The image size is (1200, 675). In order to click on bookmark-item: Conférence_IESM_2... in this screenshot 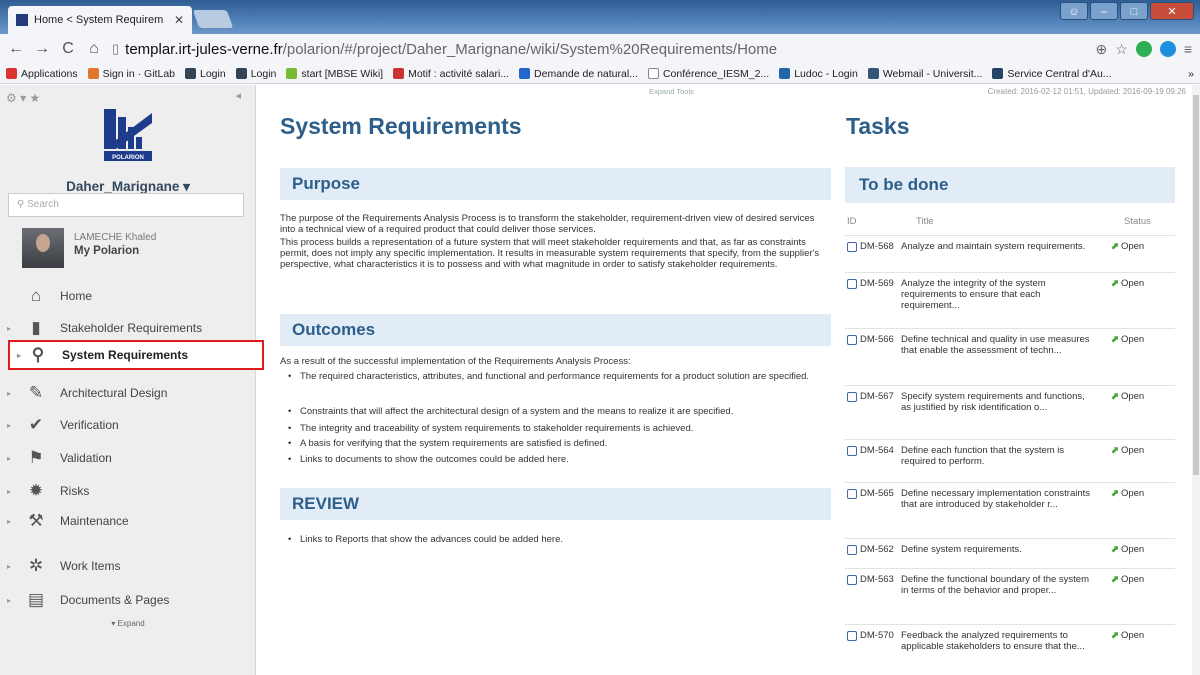, I will do `click(708, 74)`.